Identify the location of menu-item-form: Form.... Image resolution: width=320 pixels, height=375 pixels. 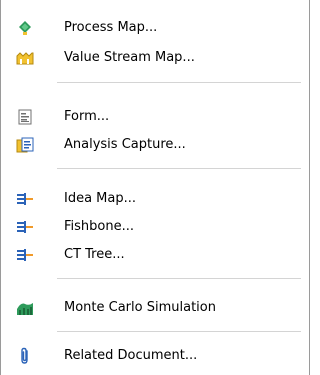
(155, 116).